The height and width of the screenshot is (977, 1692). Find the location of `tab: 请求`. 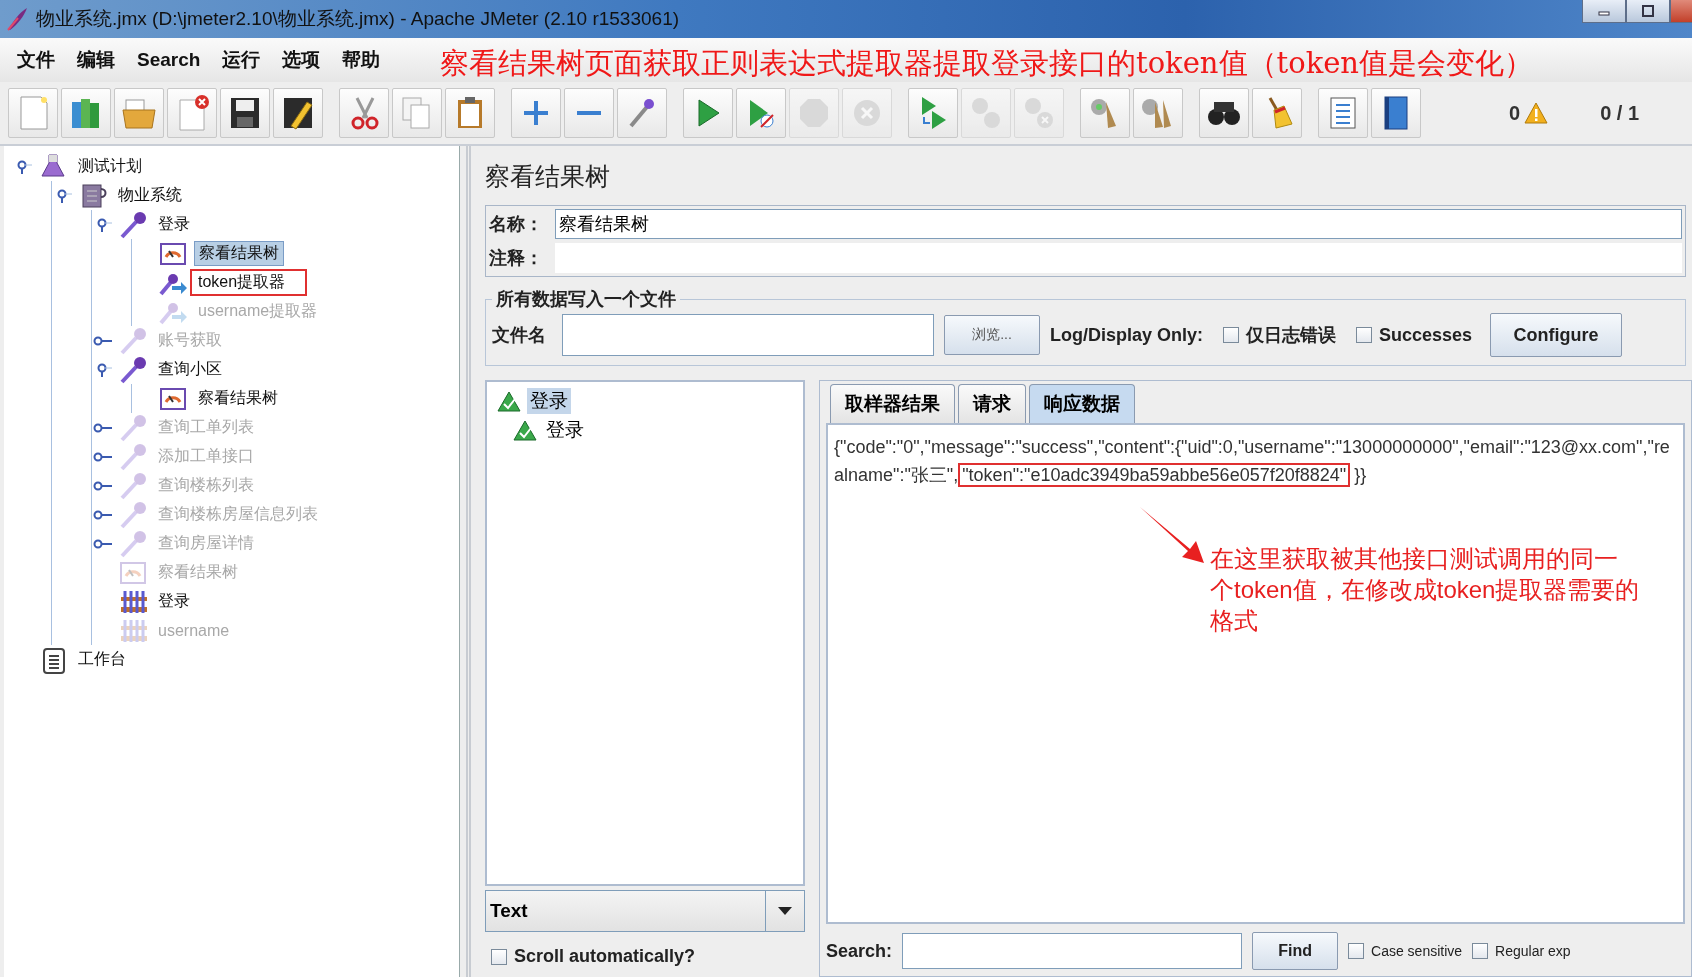

tab: 请求 is located at coordinates (992, 403).